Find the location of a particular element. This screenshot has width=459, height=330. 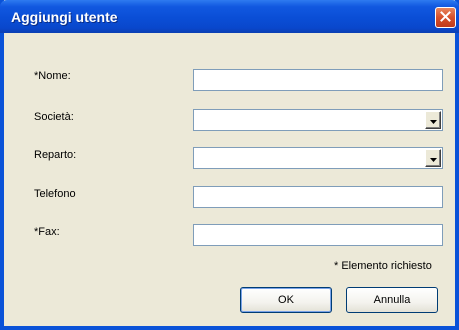

close-button is located at coordinates (445, 17).